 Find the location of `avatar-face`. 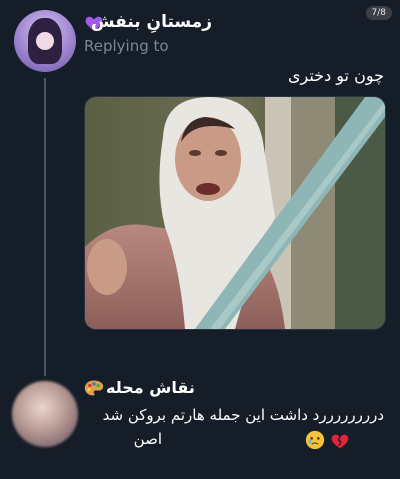

avatar-face is located at coordinates (45, 41).